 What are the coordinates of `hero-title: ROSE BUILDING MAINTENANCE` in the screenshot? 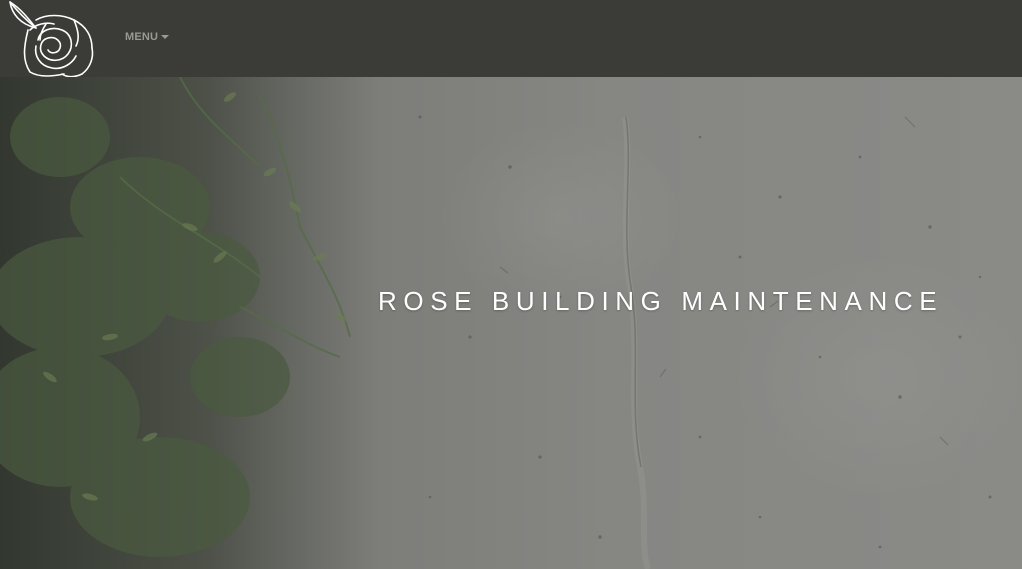 It's located at (661, 301).